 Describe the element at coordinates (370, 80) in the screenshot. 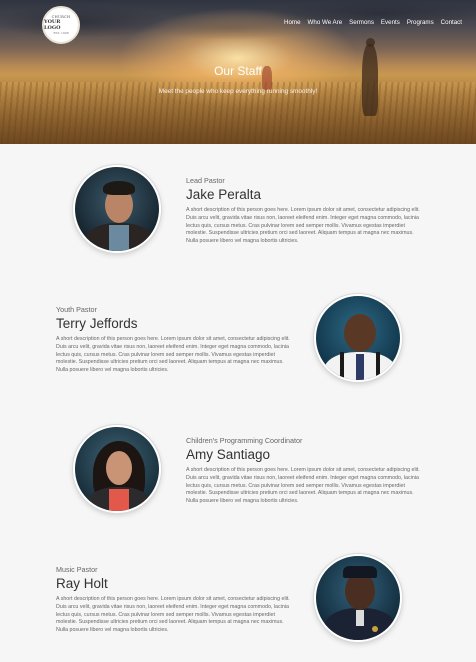

I see `hero-person-silhouette` at that location.